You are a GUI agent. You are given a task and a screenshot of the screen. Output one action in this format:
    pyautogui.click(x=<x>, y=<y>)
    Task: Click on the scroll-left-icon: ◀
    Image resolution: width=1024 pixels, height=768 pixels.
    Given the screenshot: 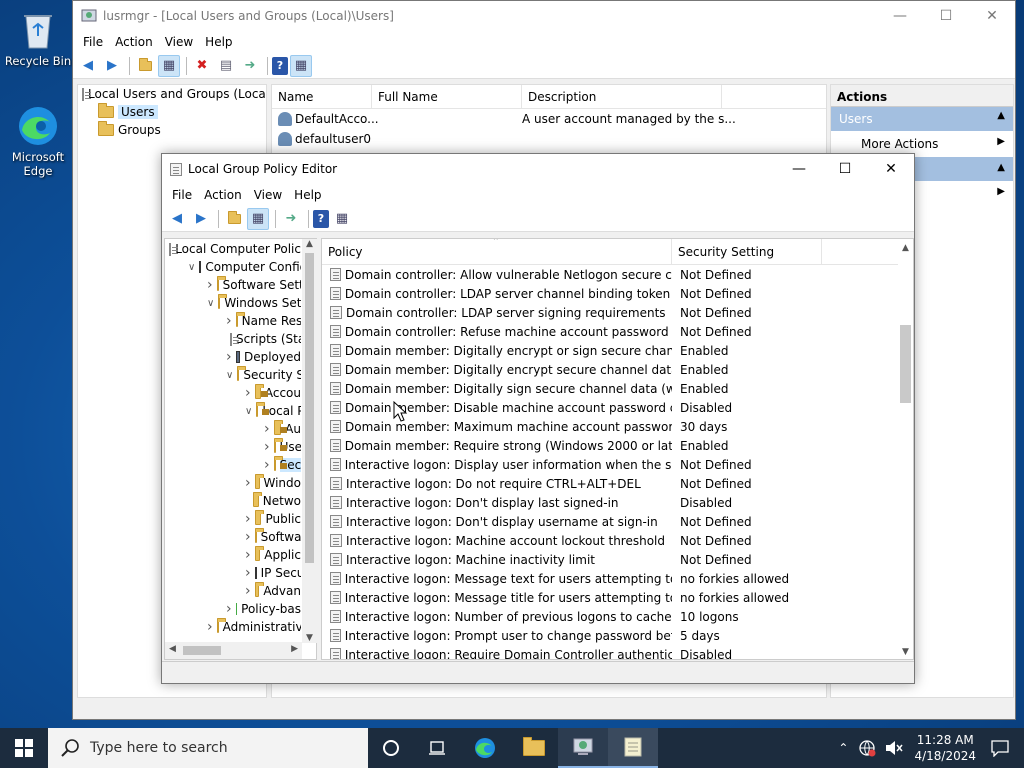 What is the action you would take?
    pyautogui.click(x=172, y=649)
    